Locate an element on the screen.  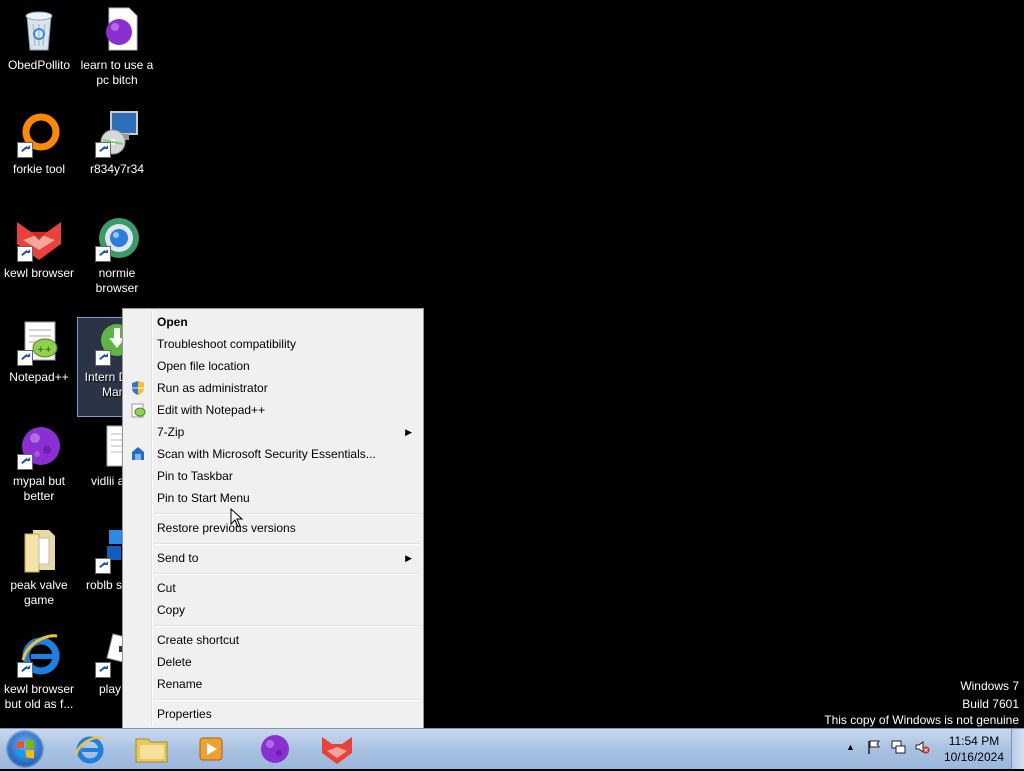
windows-build-line: Build 7601 is located at coordinates (990, 704).